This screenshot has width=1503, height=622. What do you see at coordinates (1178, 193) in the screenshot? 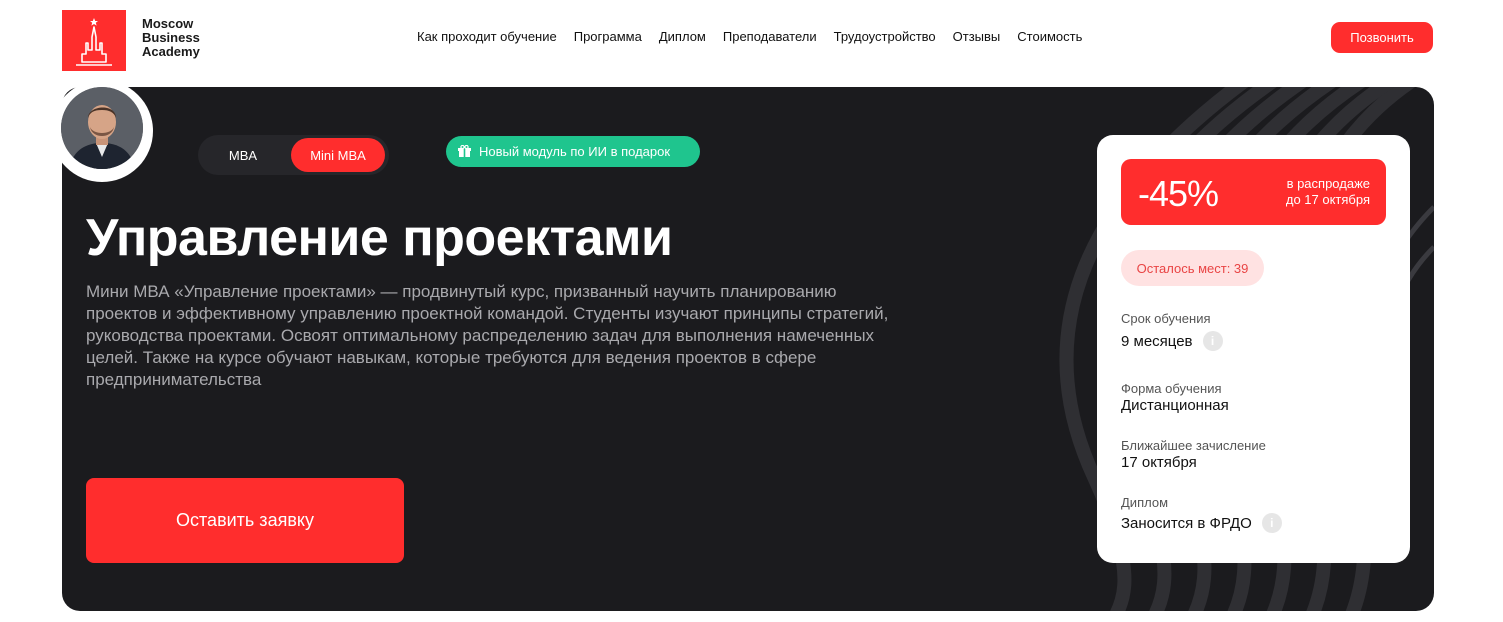
I see `discount-percent: -45%` at bounding box center [1178, 193].